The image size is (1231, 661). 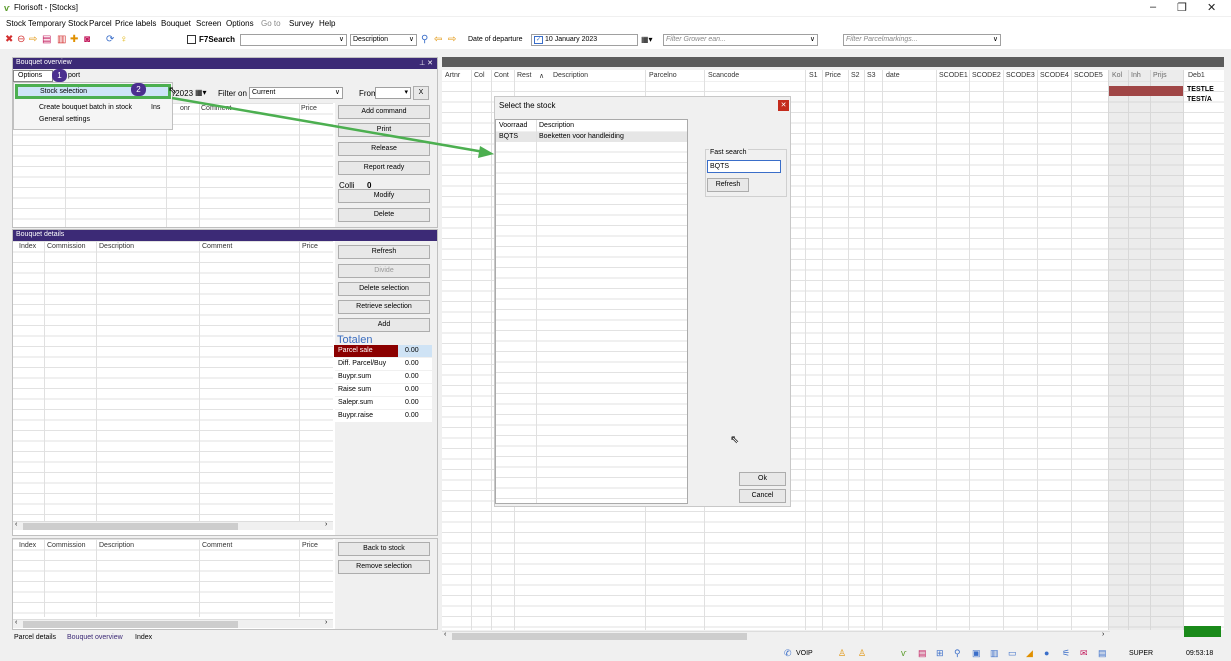 What do you see at coordinates (922, 653) in the screenshot?
I see `report-icon: ▤` at bounding box center [922, 653].